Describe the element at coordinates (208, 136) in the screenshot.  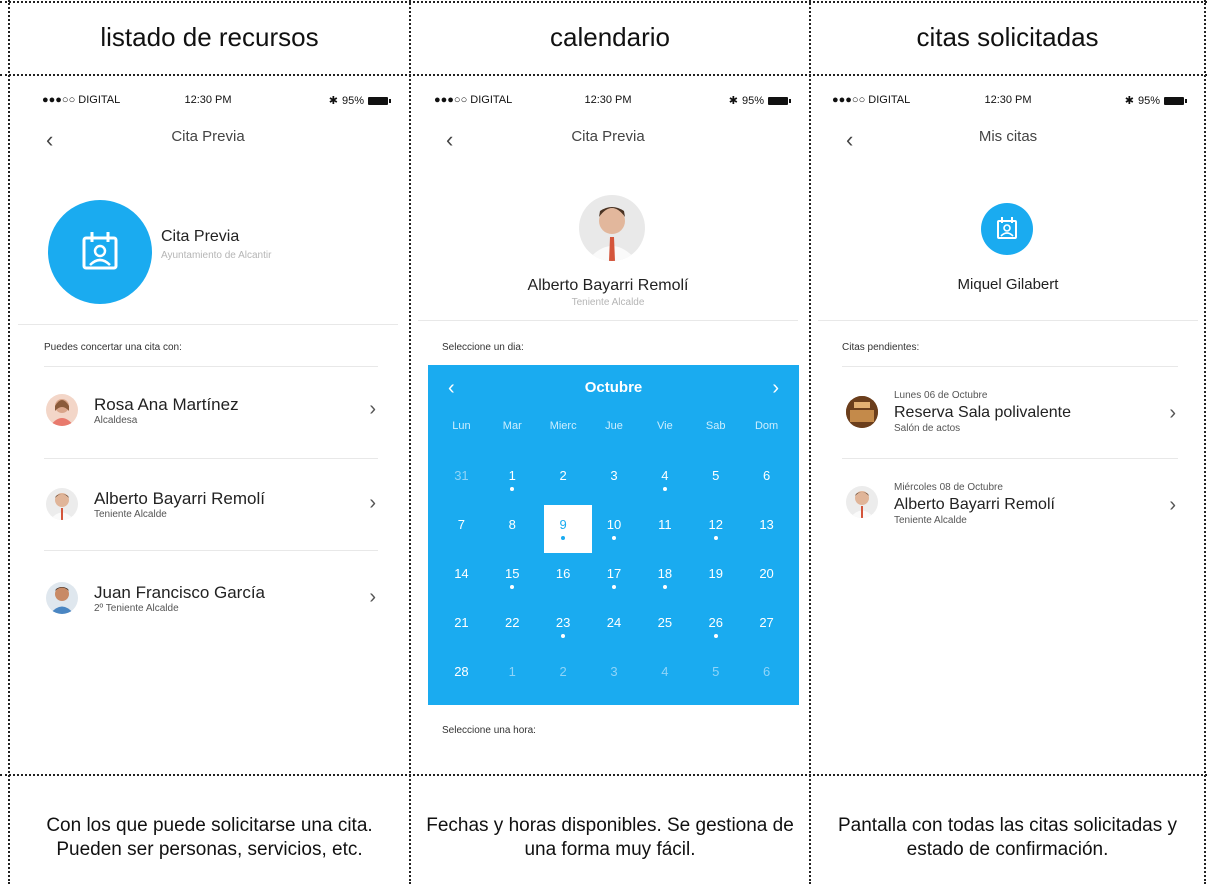
I see `nav-title: Cita Previa` at that location.